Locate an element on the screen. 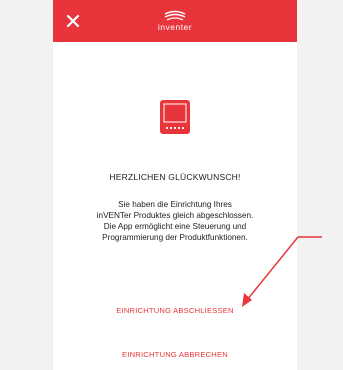  background-right is located at coordinates (320, 185).